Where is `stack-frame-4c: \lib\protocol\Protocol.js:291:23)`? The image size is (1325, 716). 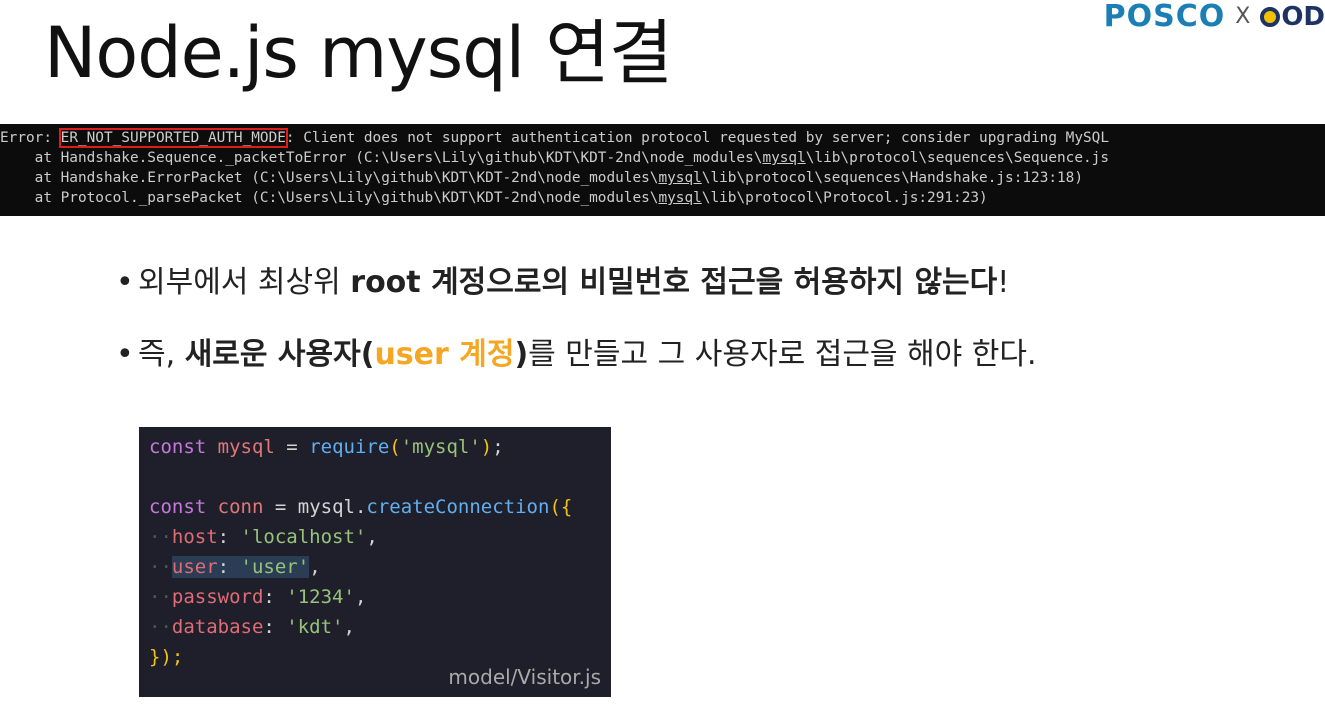
stack-frame-4c: \lib\protocol\Protocol.js:291:23) is located at coordinates (844, 198).